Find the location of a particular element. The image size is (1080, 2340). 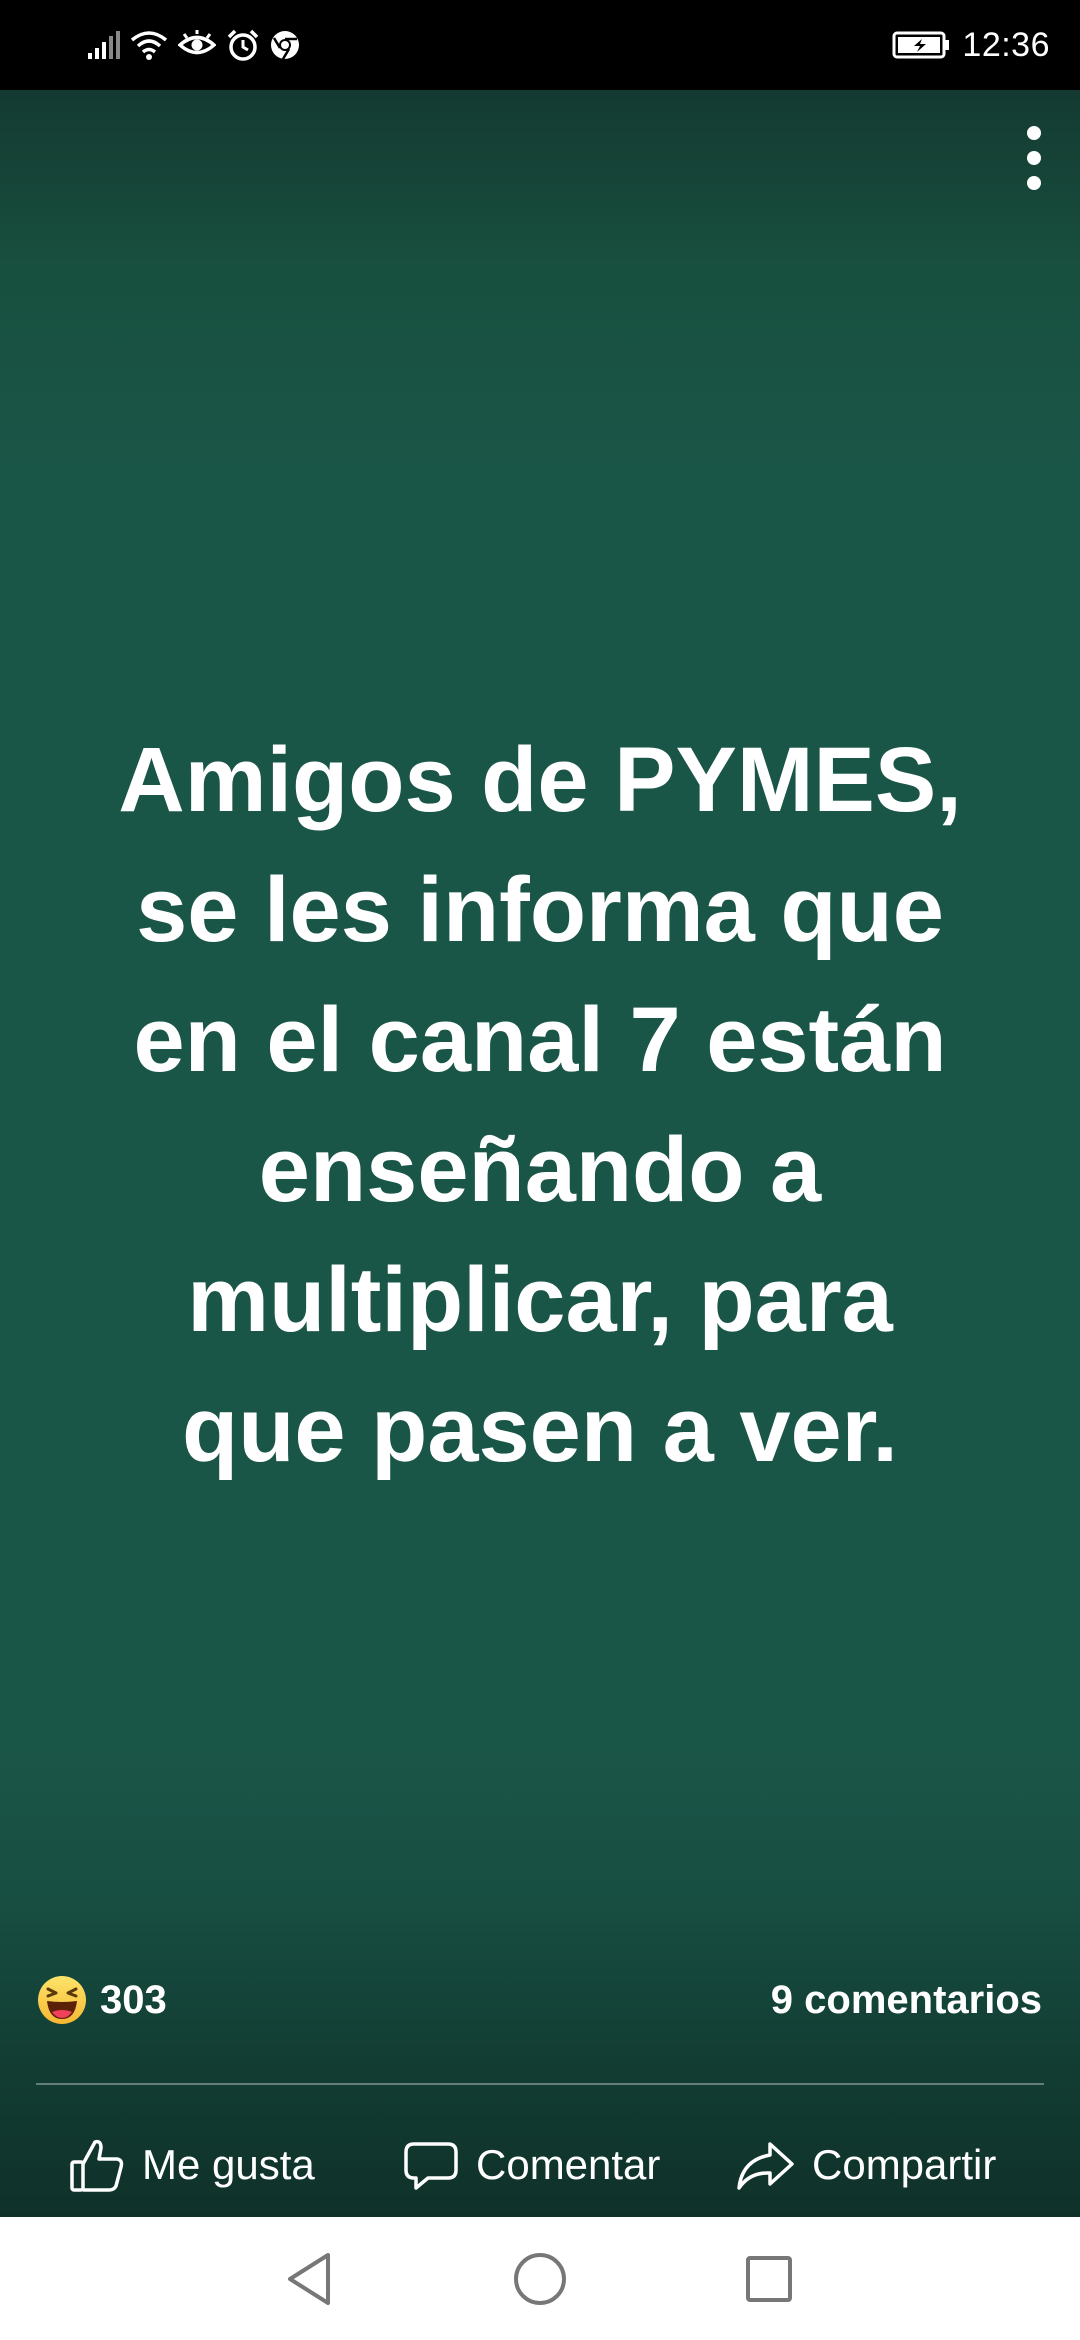

eye-icon is located at coordinates (197, 42).